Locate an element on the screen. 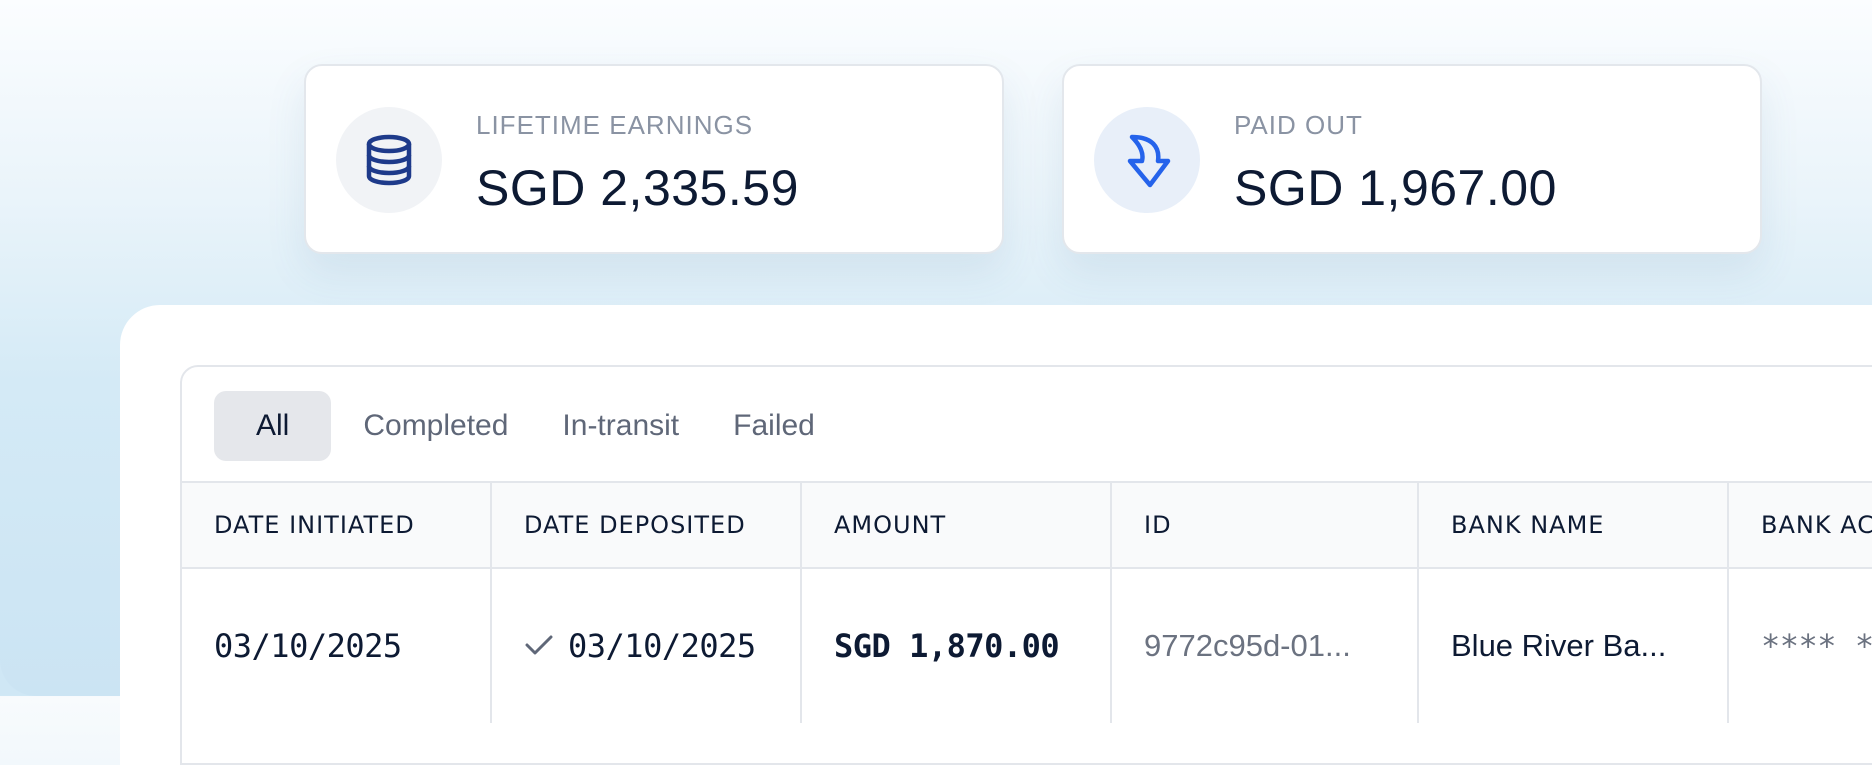  date-deposited-value: 03/10/2025 is located at coordinates (662, 646).